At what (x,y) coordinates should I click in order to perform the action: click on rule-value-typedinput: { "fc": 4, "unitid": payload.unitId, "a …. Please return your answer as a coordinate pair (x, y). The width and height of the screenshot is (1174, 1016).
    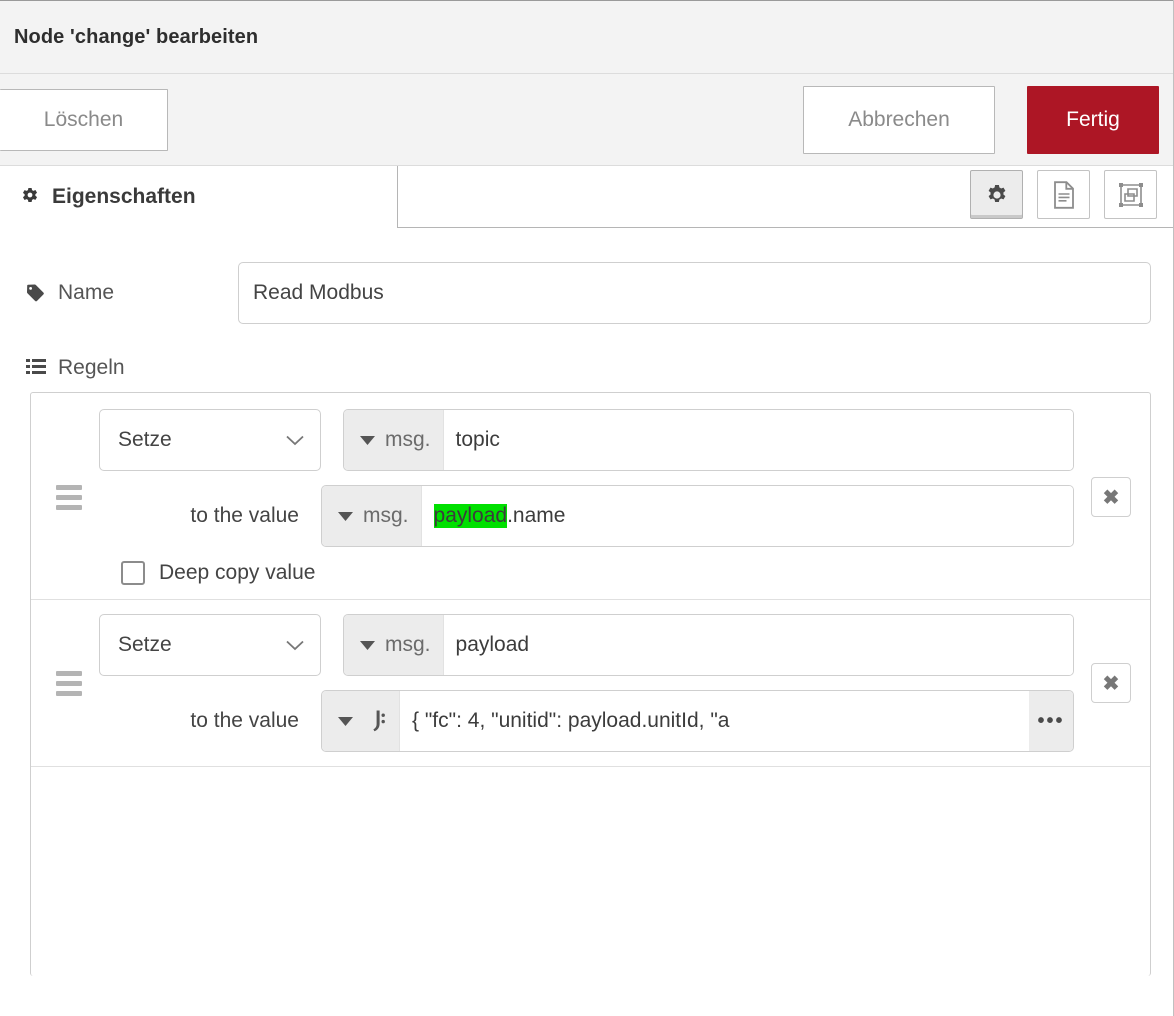
    Looking at the image, I should click on (697, 721).